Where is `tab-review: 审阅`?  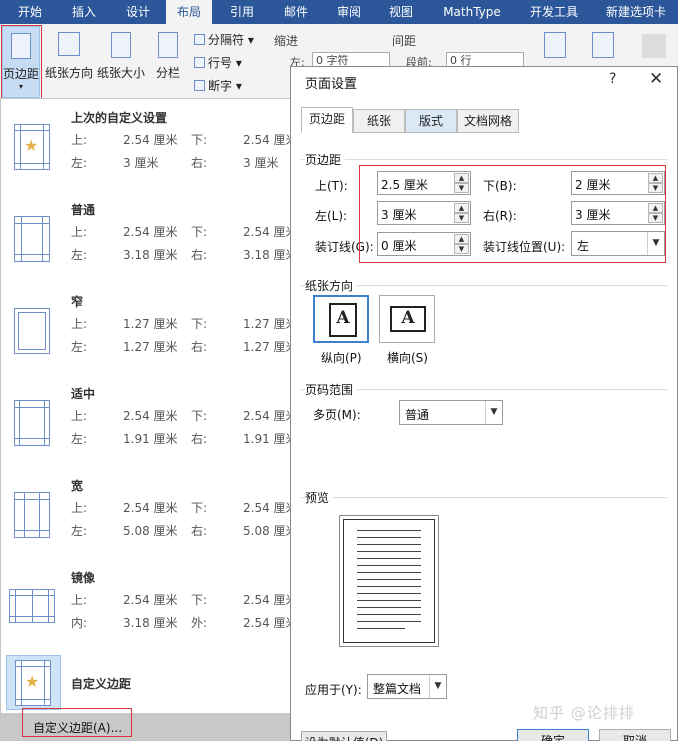 tab-review: 审阅 is located at coordinates (349, 12).